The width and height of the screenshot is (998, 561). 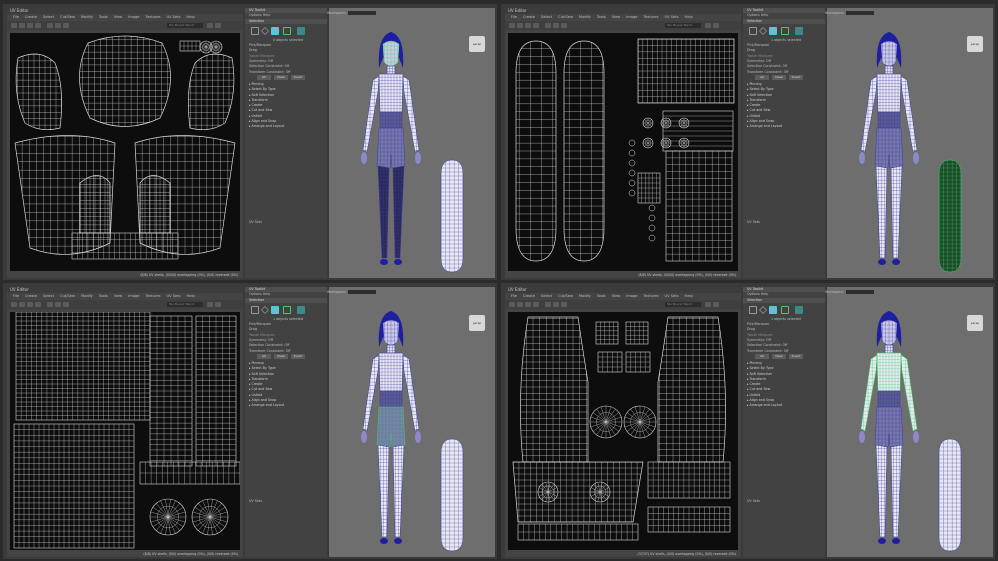 I want to click on uv-sets-section: UV Sets, so click(x=286, y=222).